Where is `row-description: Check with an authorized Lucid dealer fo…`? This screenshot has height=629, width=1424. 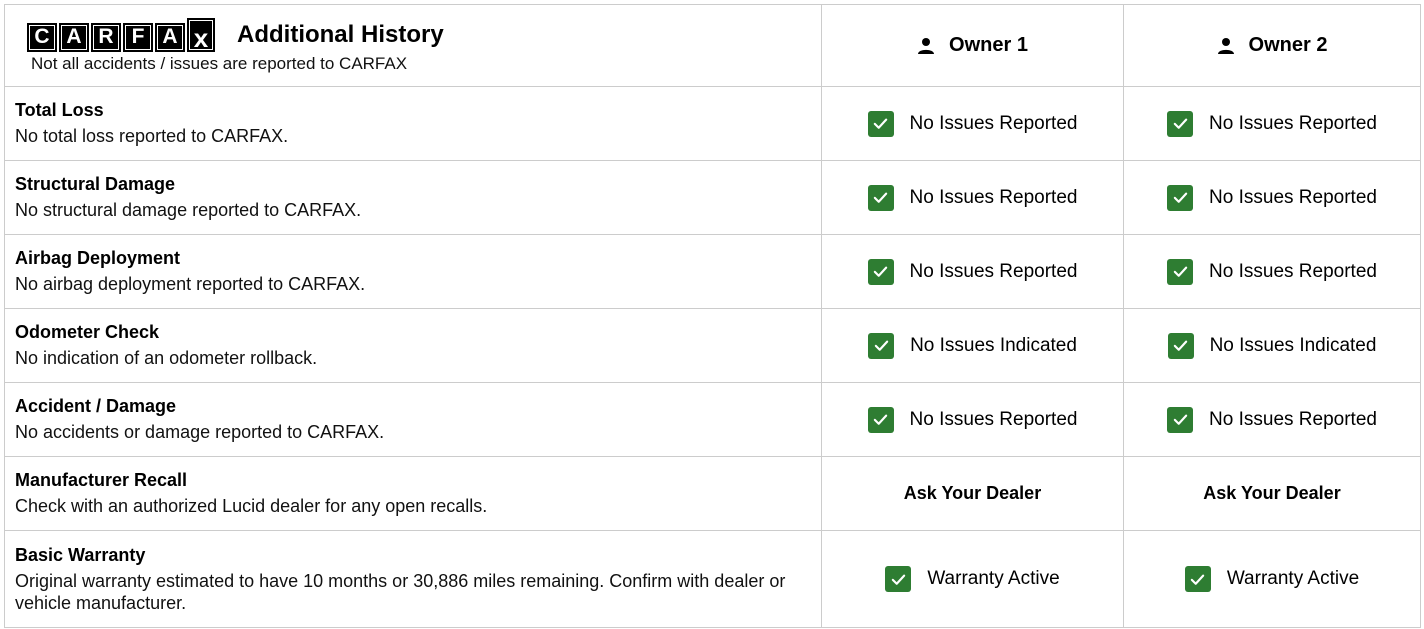
row-description: Check with an authorized Lucid dealer fo… is located at coordinates (251, 506).